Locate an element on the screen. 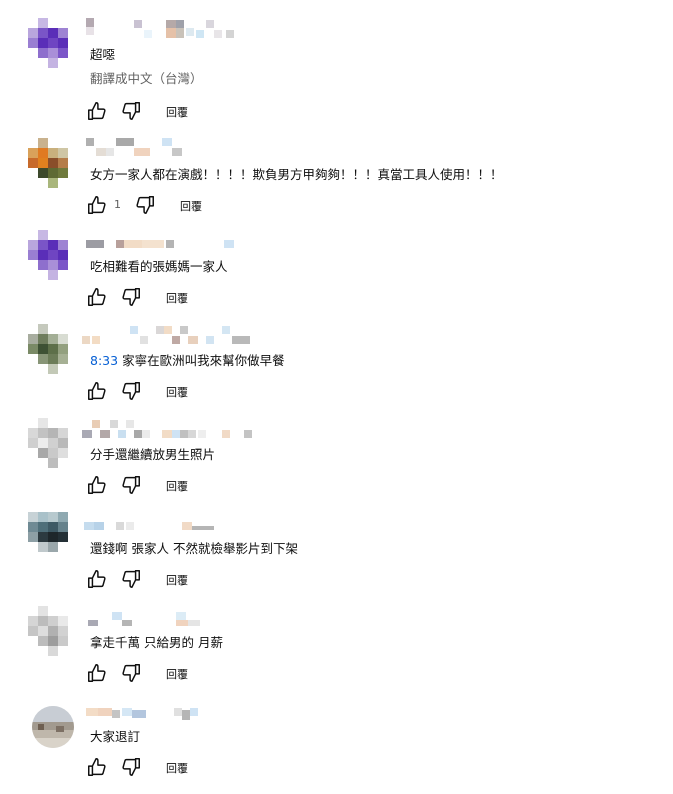 The image size is (673, 794). comment-text: 女方一家人都在演戲！！！！欺負男方甲夠夠！！！真當工具人使用！！！ is located at coordinates (296, 174).